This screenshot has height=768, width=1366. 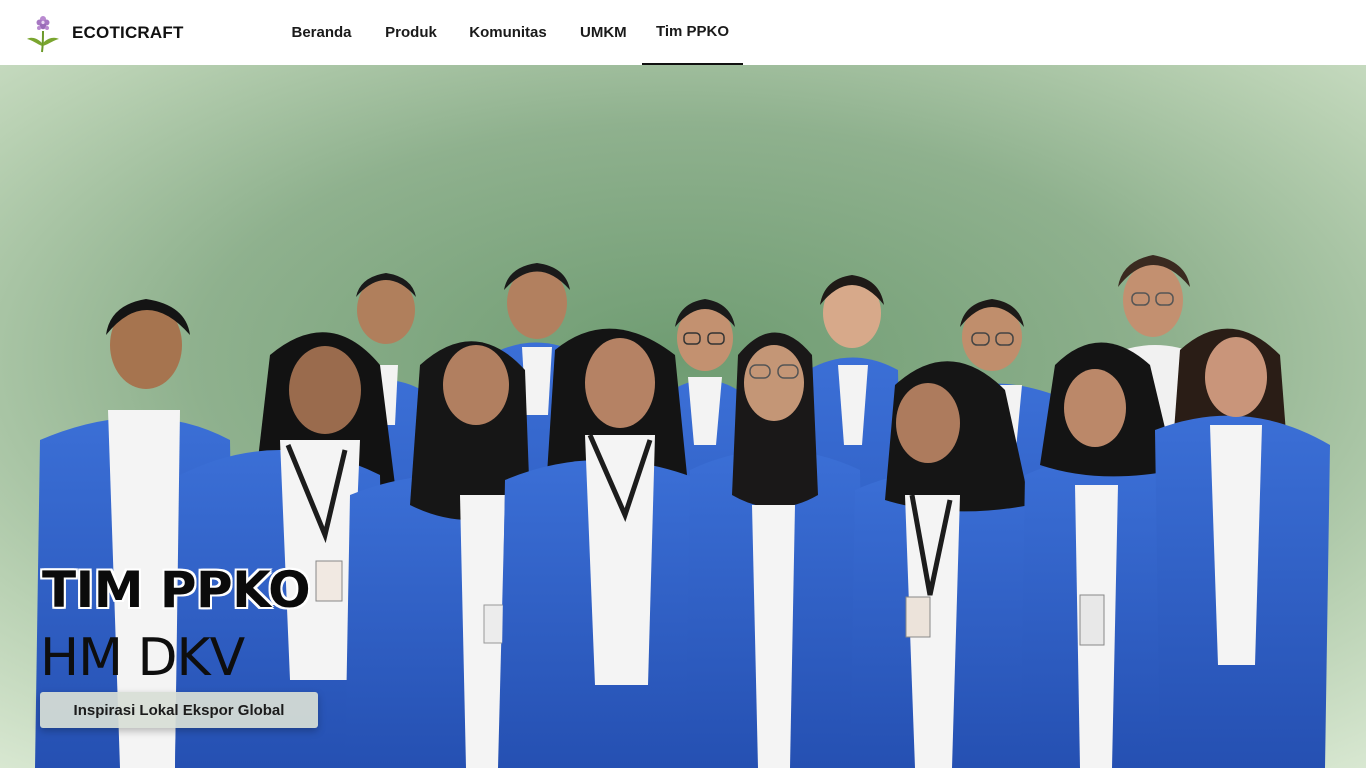 I want to click on brand-name: ECOTICRAFT, so click(x=128, y=32).